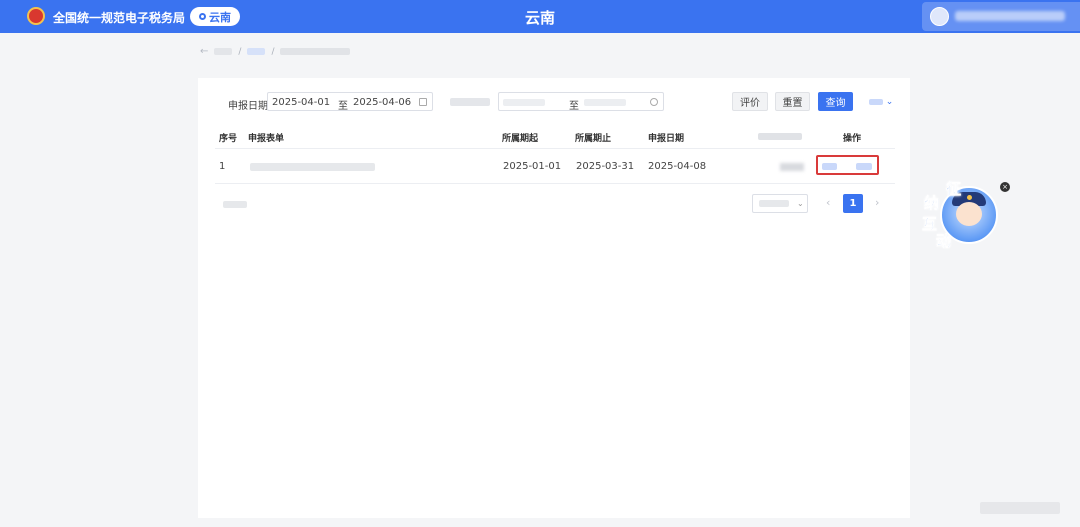 This screenshot has width=1080, height=527. I want to click on page-size-select: ⌄, so click(780, 203).